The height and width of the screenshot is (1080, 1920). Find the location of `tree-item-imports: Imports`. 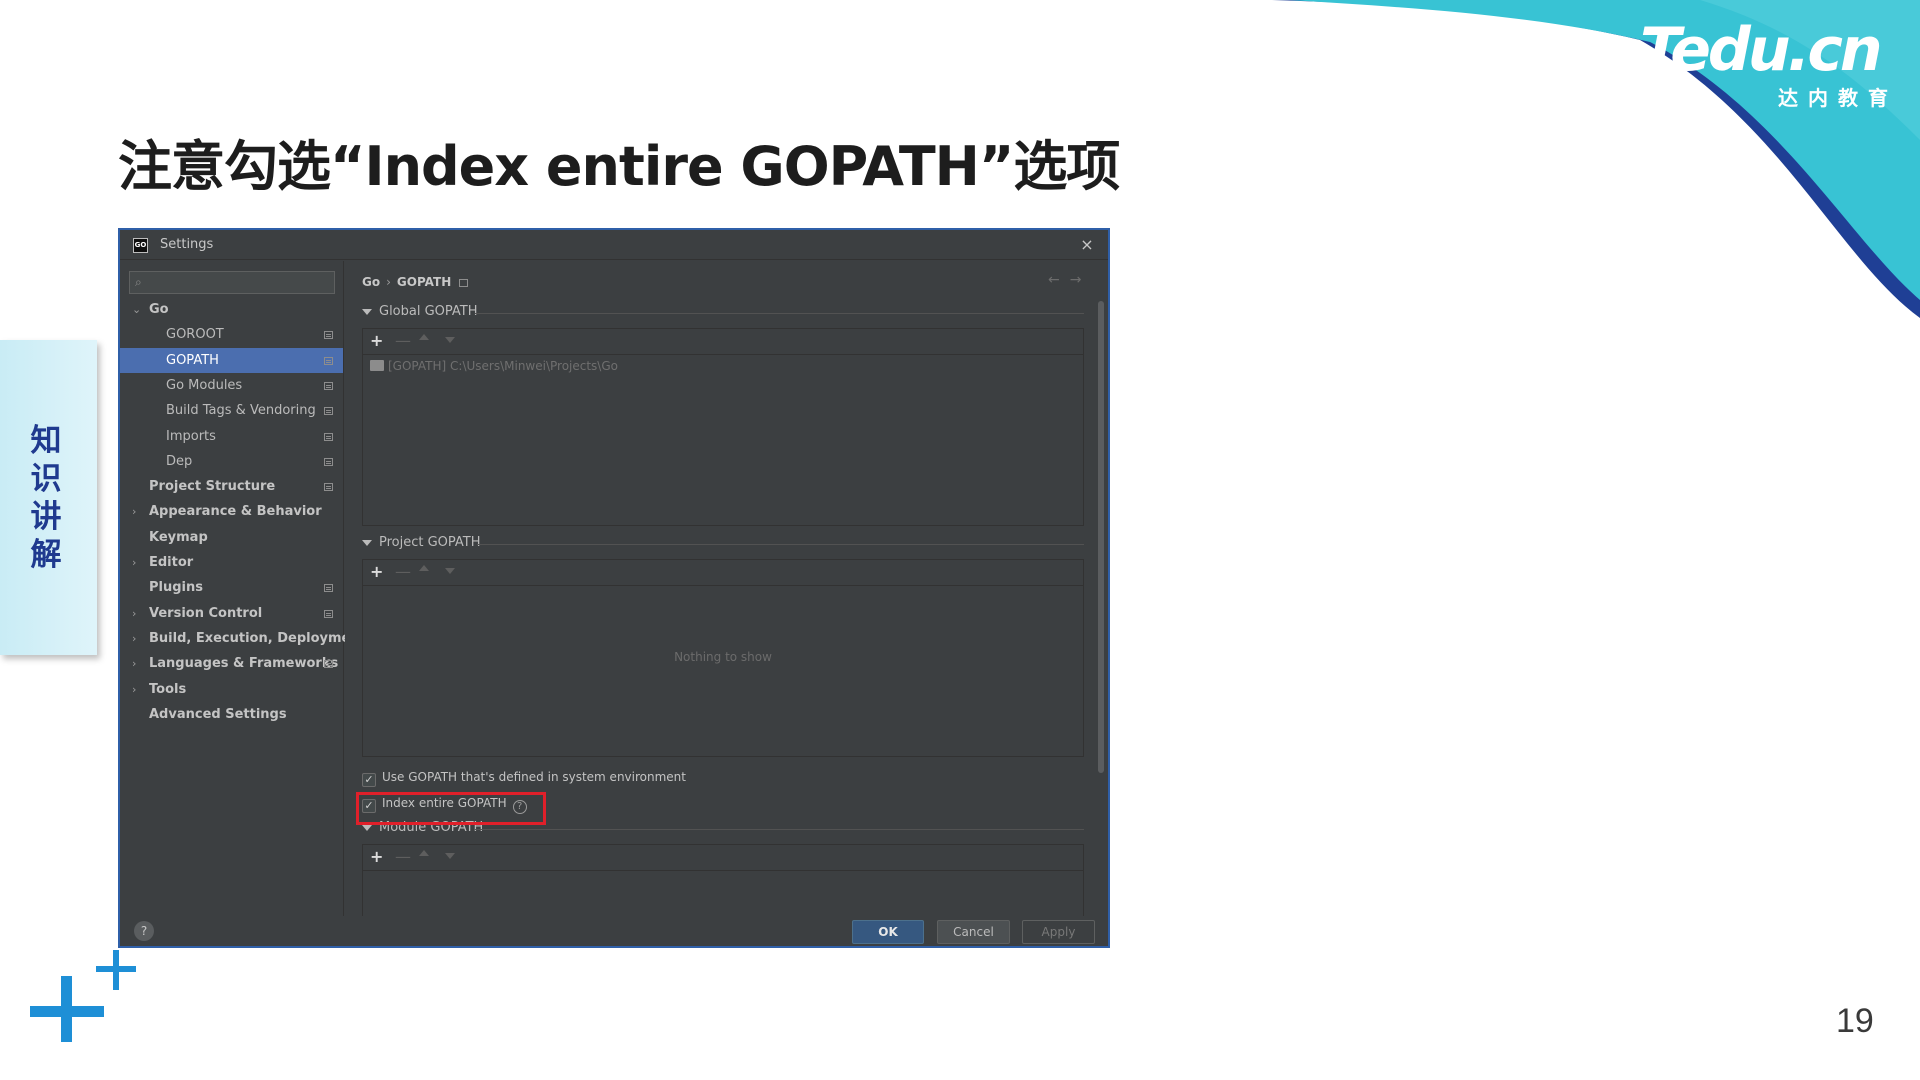

tree-item-imports: Imports is located at coordinates (231, 436).